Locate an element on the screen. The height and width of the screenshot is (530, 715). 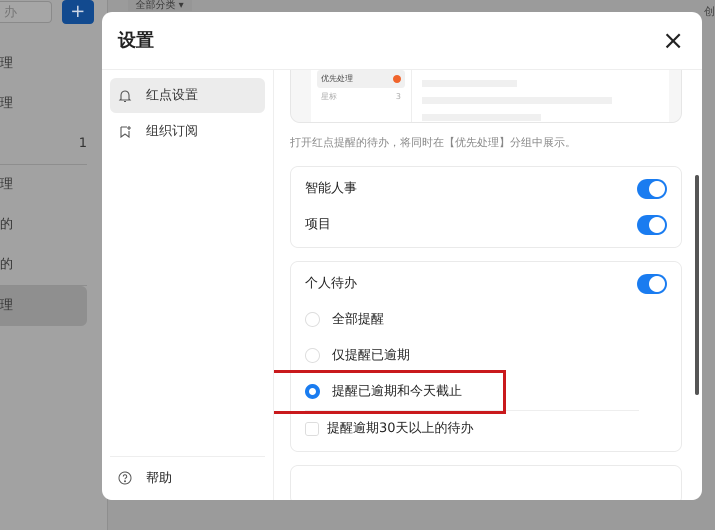
dialog-title: 设置 is located at coordinates (136, 41).